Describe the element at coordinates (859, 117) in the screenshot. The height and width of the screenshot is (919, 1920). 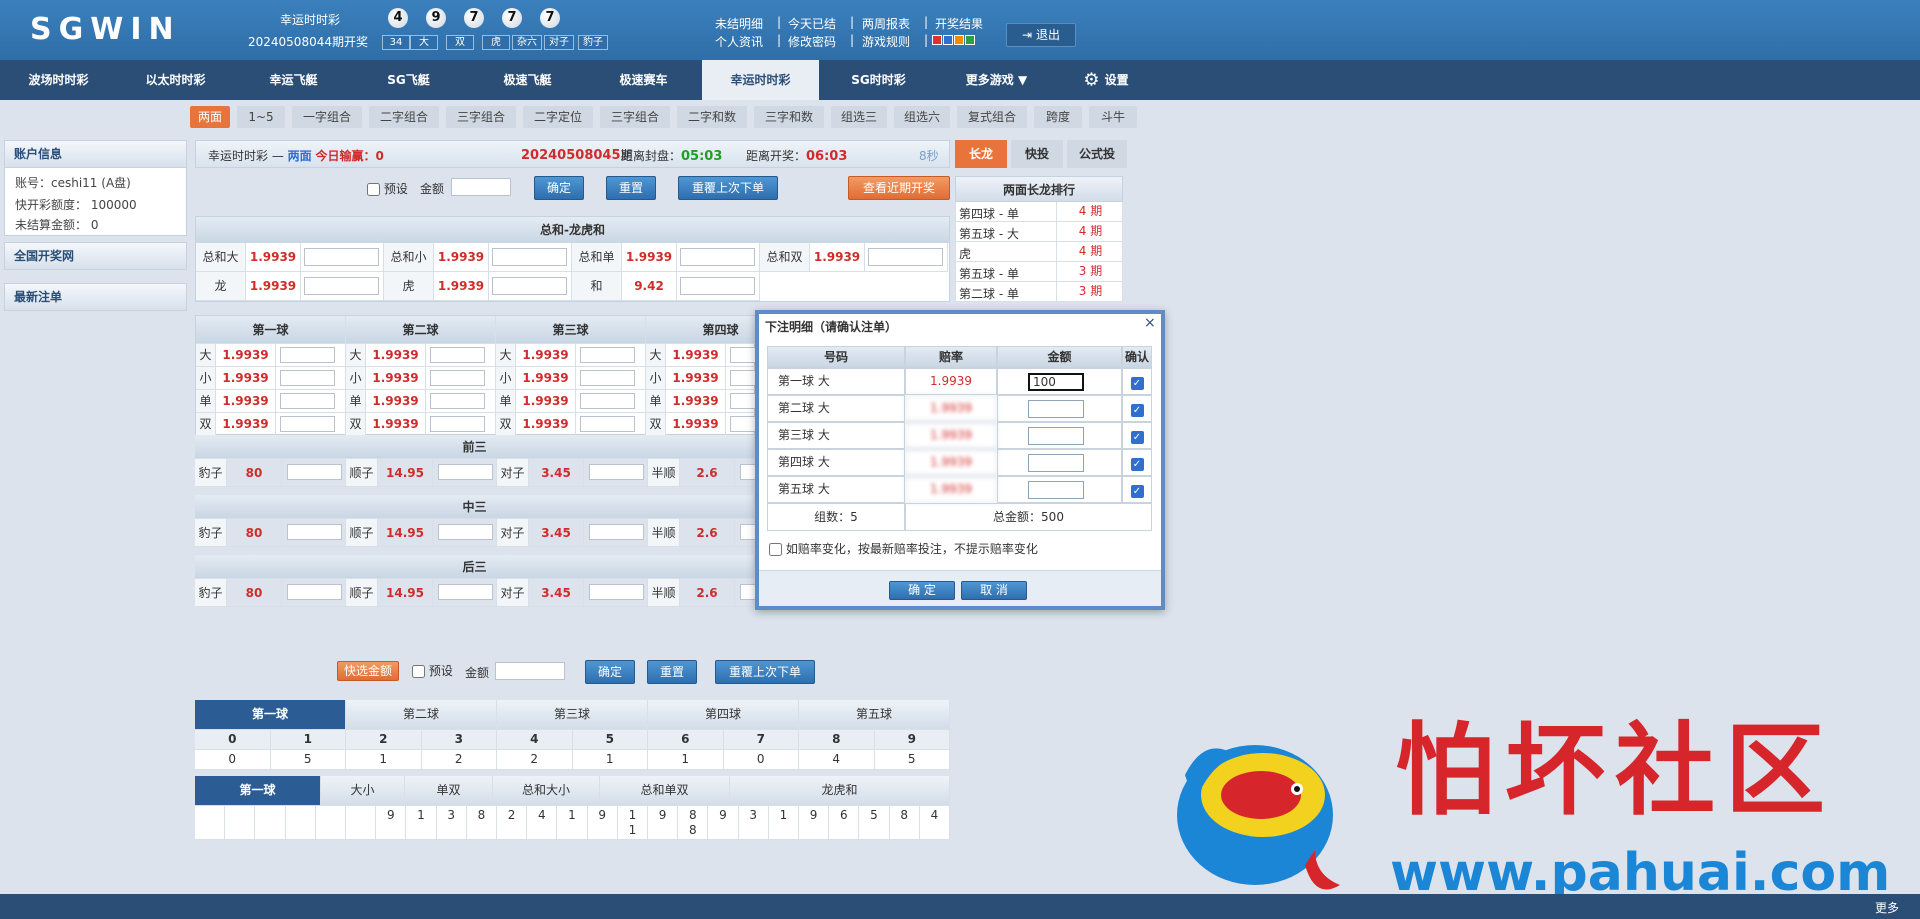
I see `sub-tab: 组选三` at that location.